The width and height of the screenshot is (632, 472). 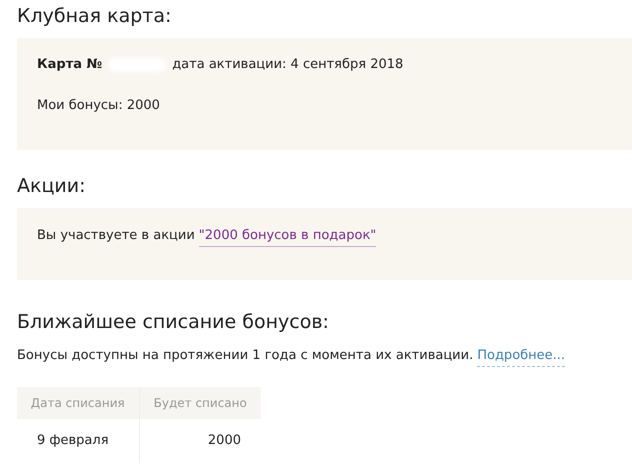 I want to click on promotion-link: "2000 бонусов в подарок", so click(x=287, y=236).